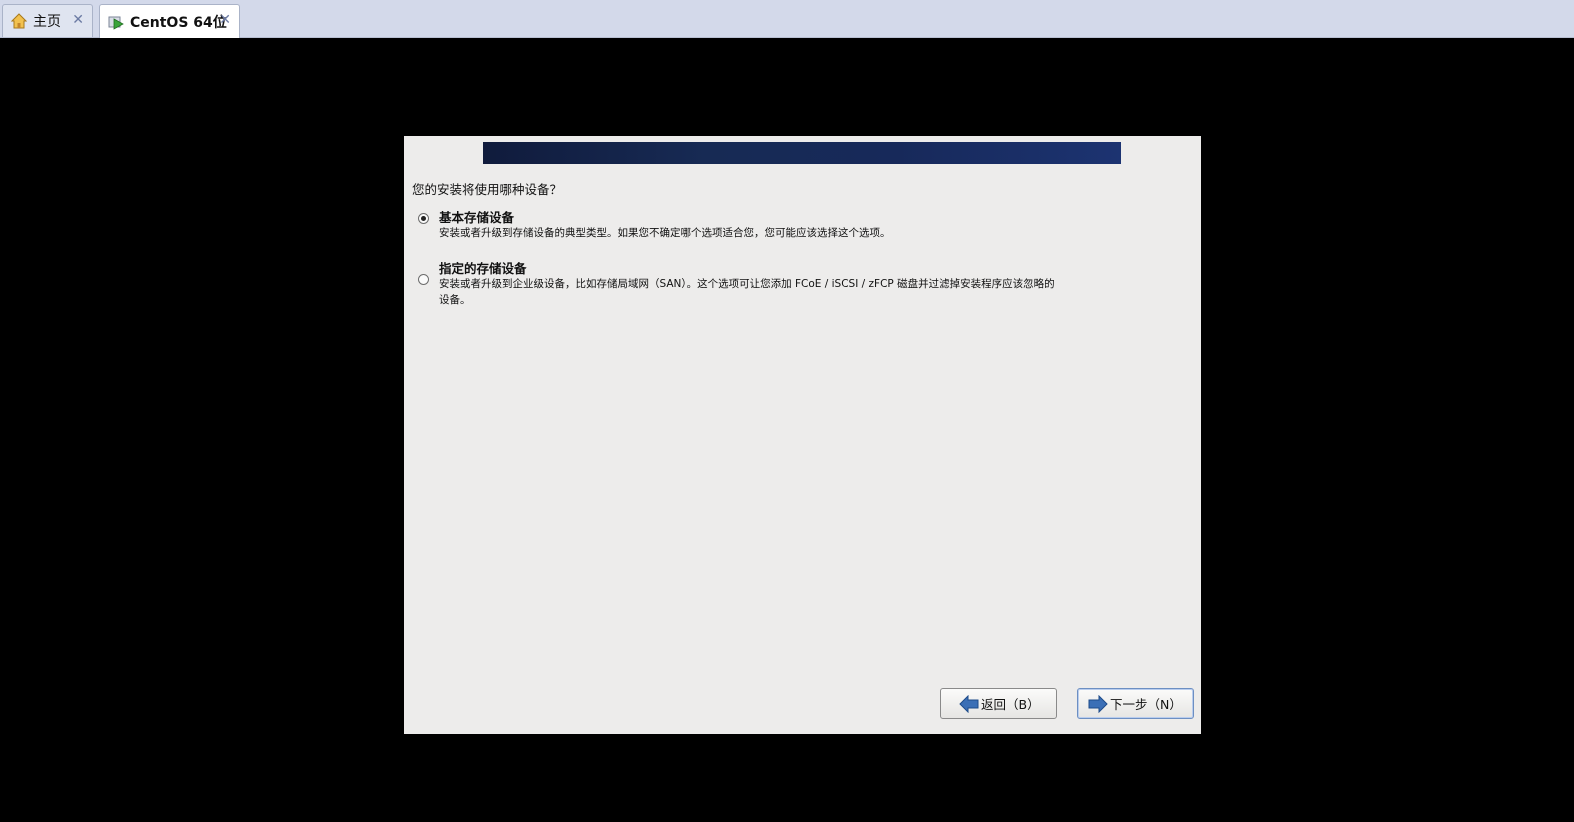 Image resolution: width=1574 pixels, height=822 pixels. What do you see at coordinates (787, 19) in the screenshot?
I see `tab-bar: 主页 ✕ CentOS 64位 ✕` at bounding box center [787, 19].